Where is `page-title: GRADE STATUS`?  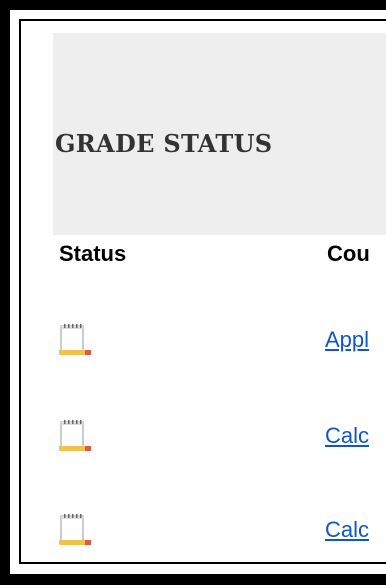 page-title: GRADE STATUS is located at coordinates (164, 143).